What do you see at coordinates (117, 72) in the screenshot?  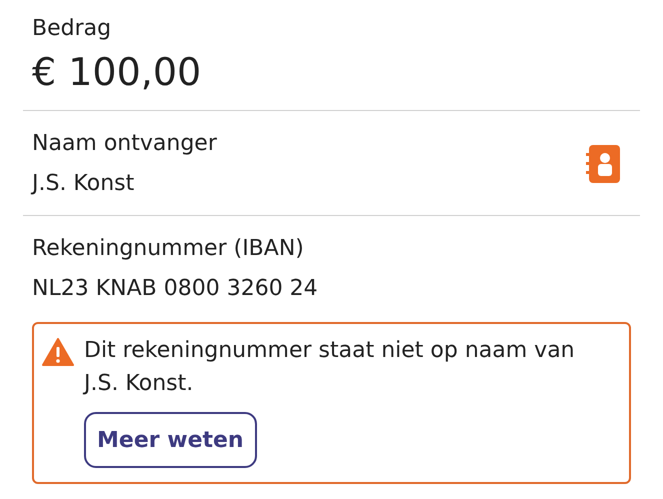 I see `amount-value: € 100,00` at bounding box center [117, 72].